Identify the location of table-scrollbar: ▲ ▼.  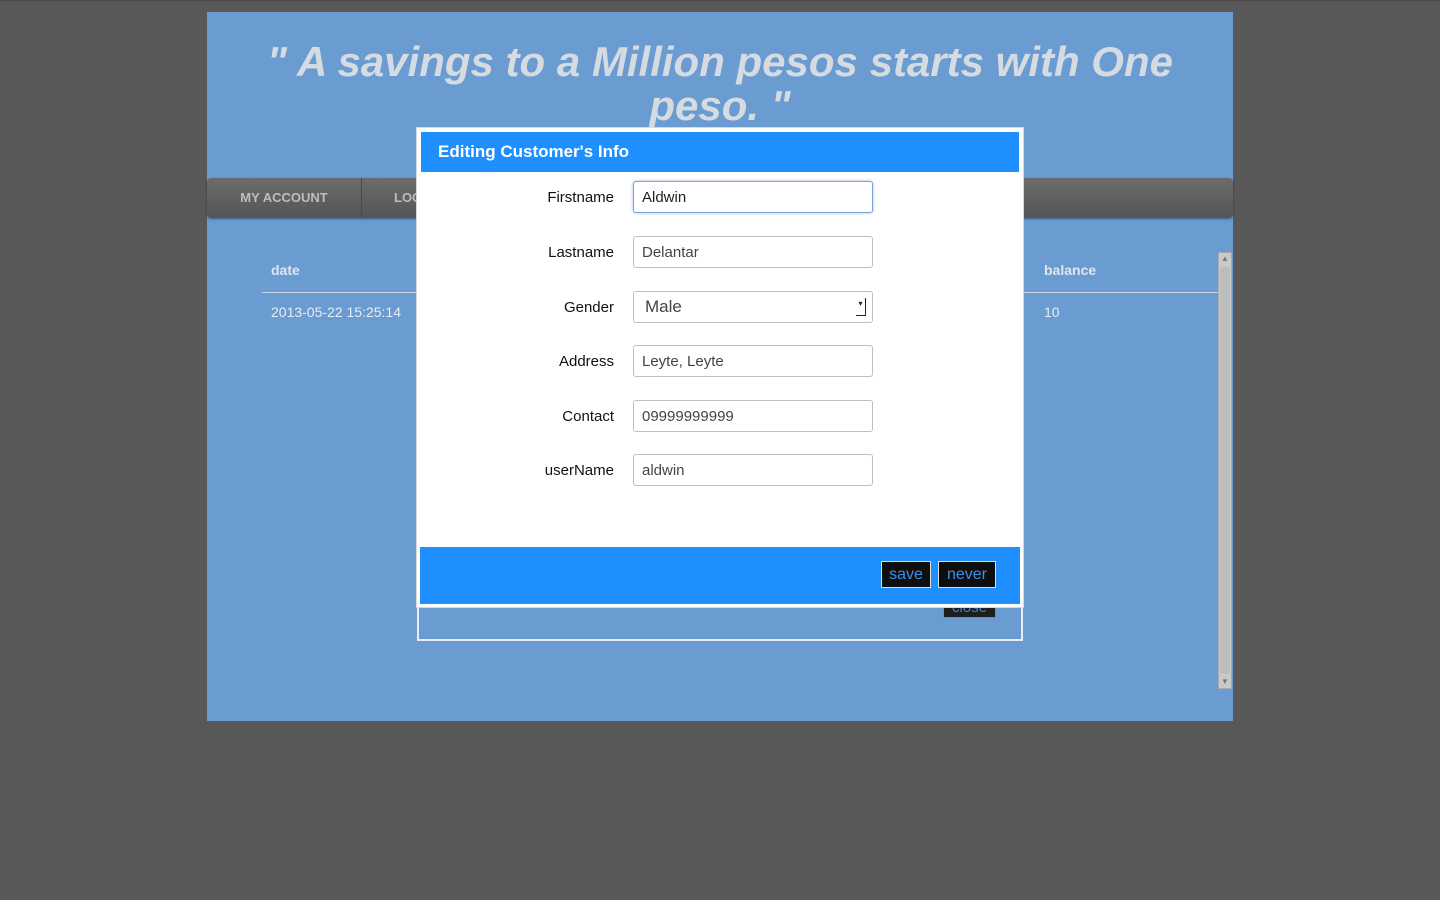
(1225, 470).